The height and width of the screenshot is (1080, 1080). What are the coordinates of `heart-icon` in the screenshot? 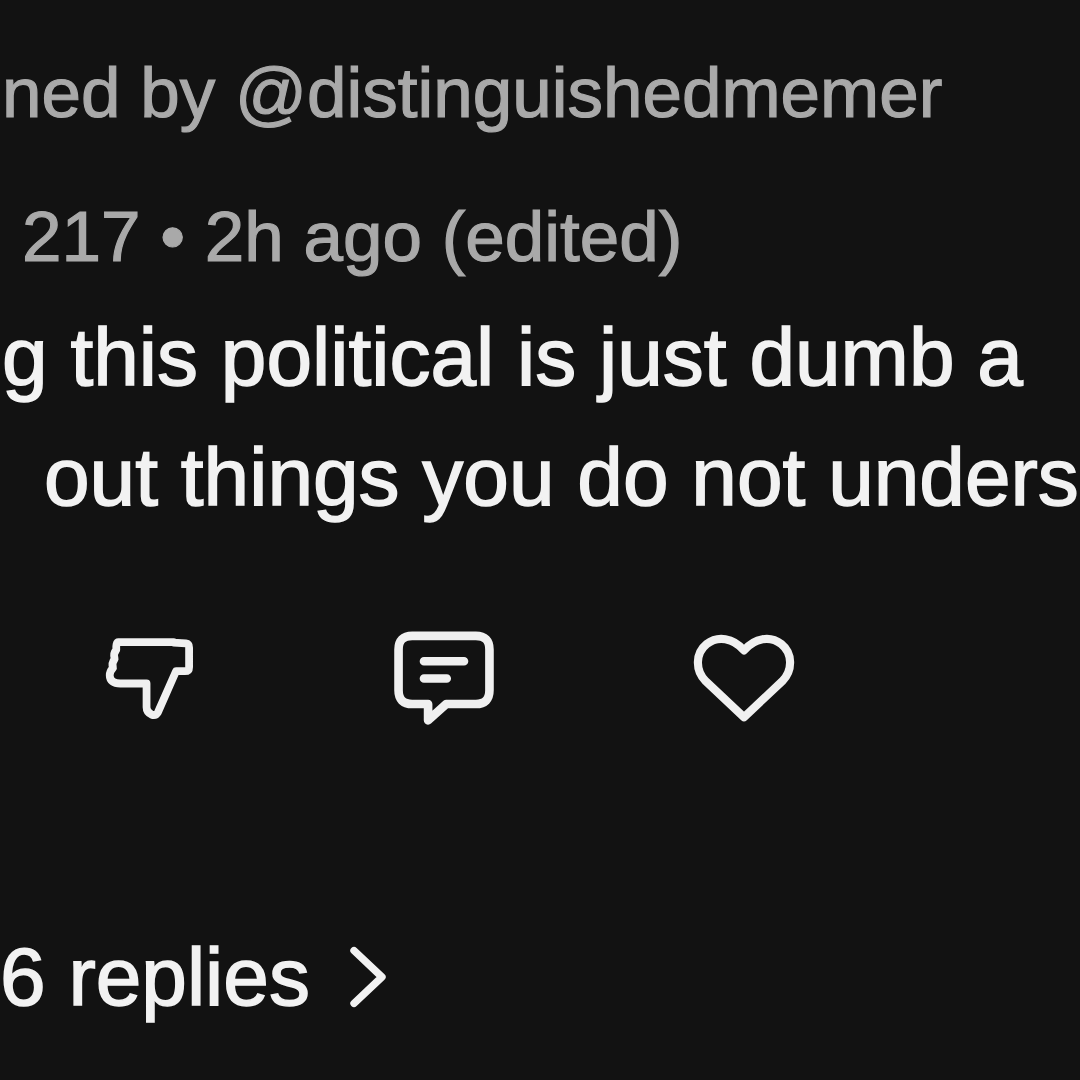 It's located at (744, 679).